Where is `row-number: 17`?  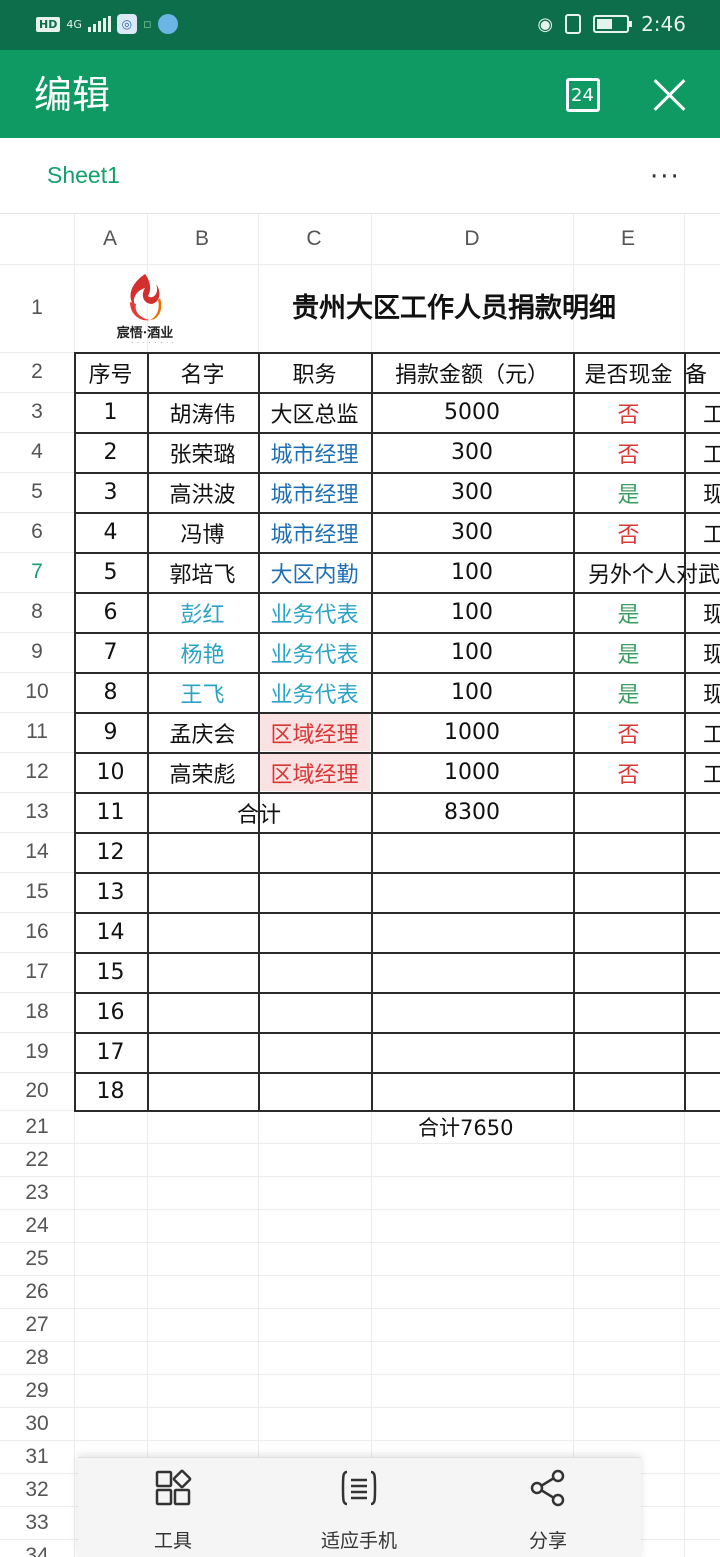 row-number: 17 is located at coordinates (37, 972).